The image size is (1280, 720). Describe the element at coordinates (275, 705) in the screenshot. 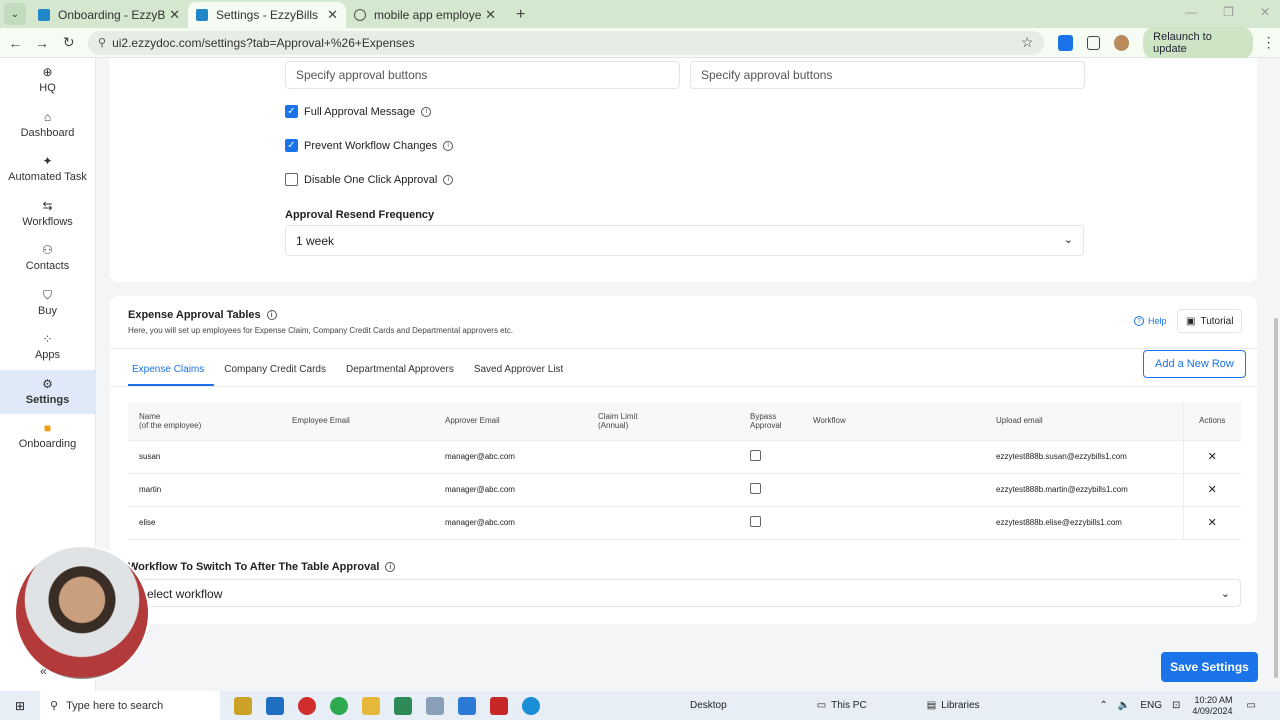

I see `outlook-icon` at that location.